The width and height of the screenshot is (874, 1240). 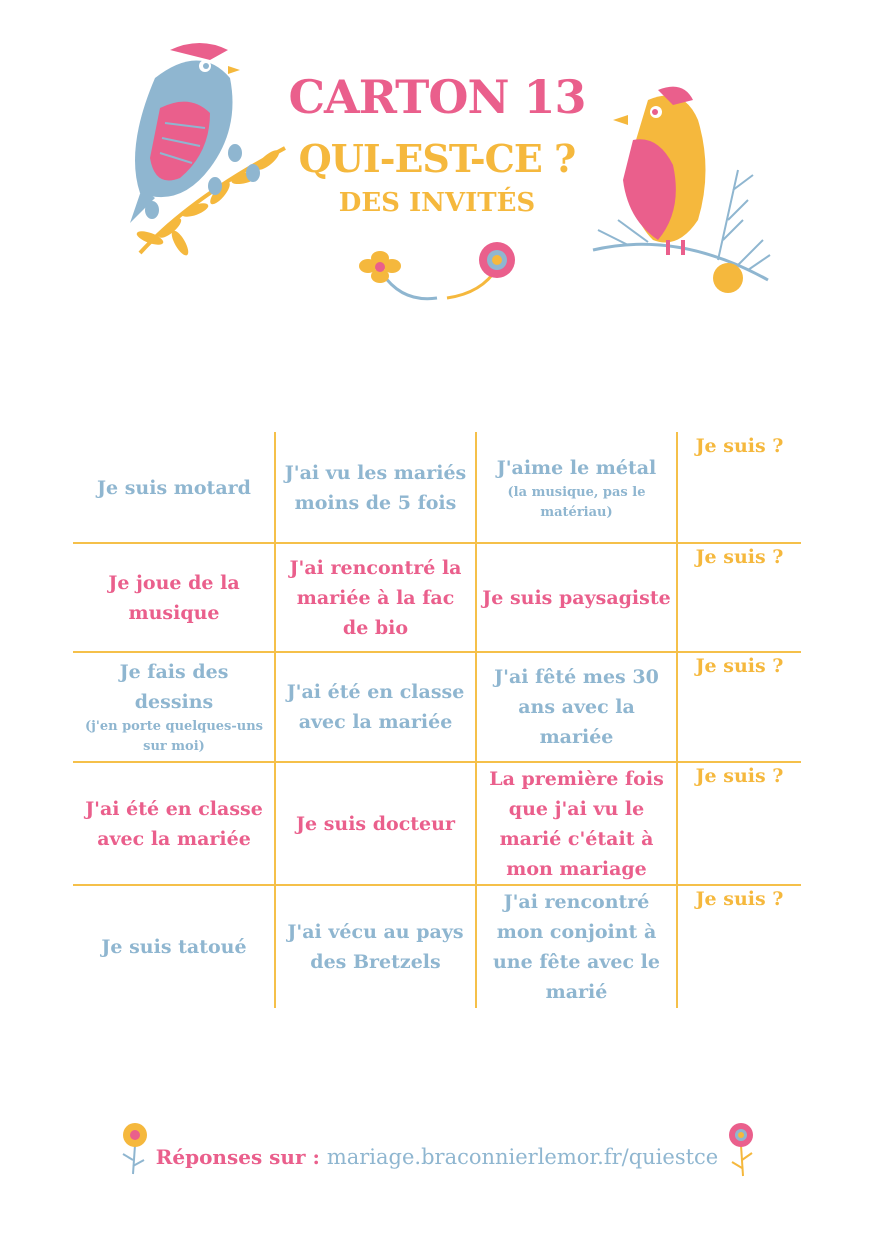 I want to click on cell-text: Je suis paysagiste, so click(x=576, y=597).